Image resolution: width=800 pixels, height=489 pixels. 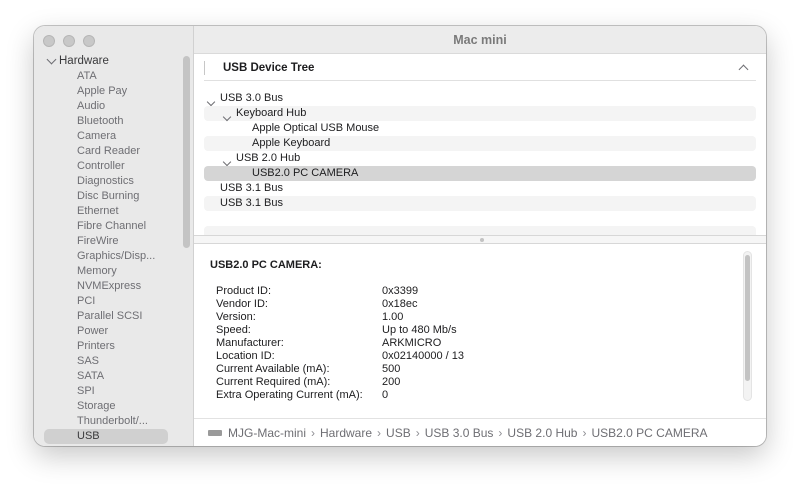 I want to click on sidebar-item: ATA, so click(x=114, y=76).